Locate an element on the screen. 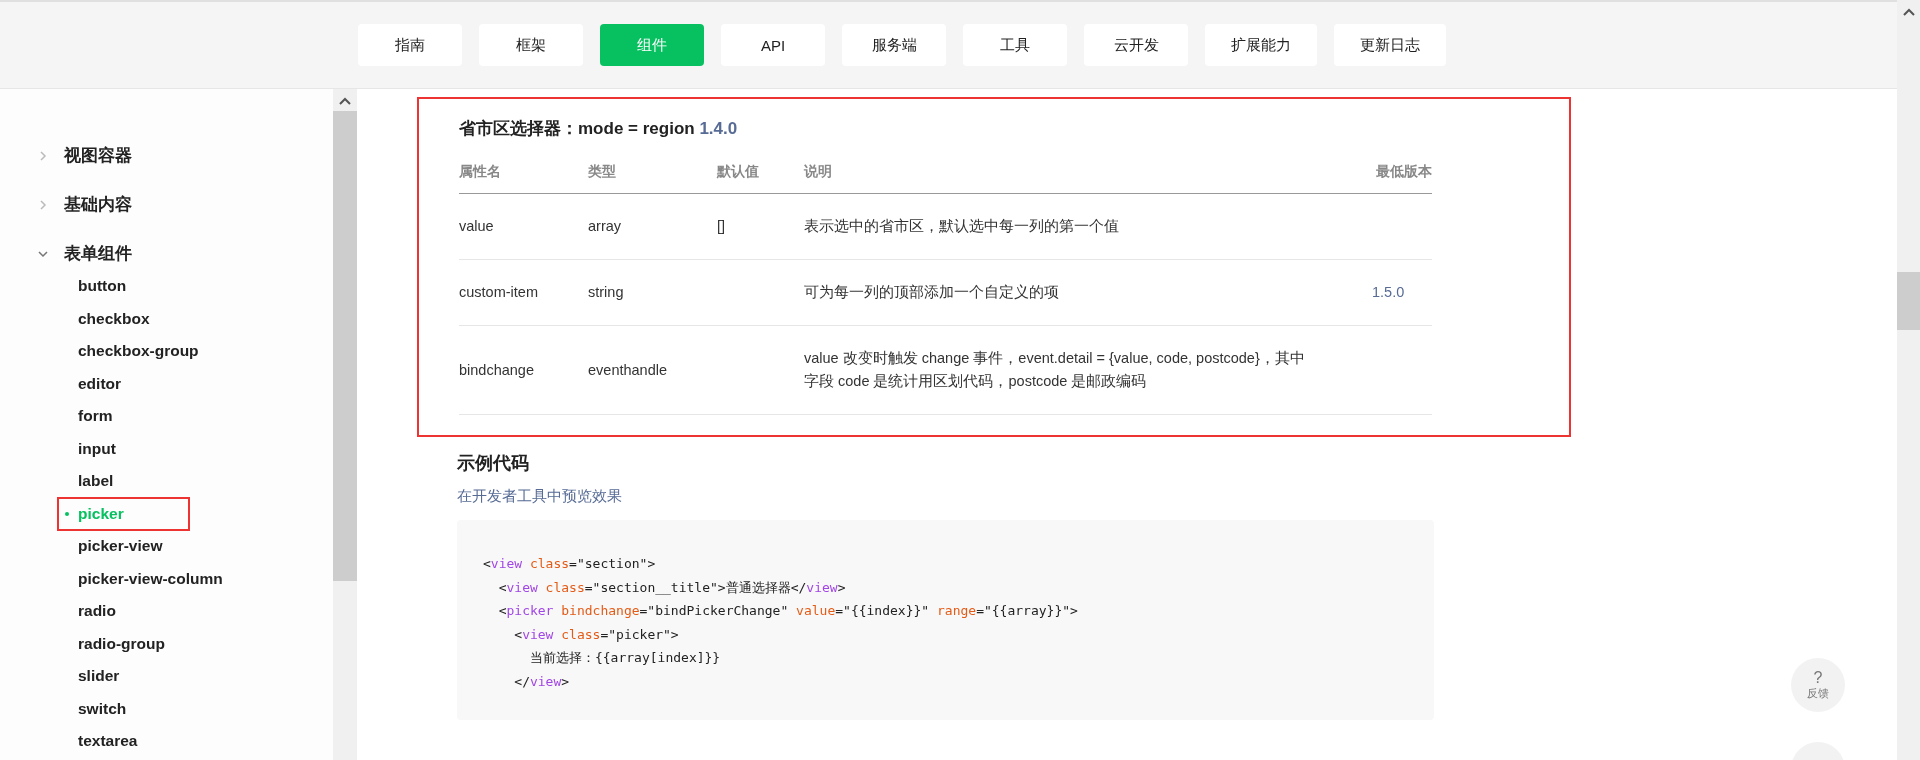 The height and width of the screenshot is (760, 1920). page-scrollbar is located at coordinates (1908, 380).